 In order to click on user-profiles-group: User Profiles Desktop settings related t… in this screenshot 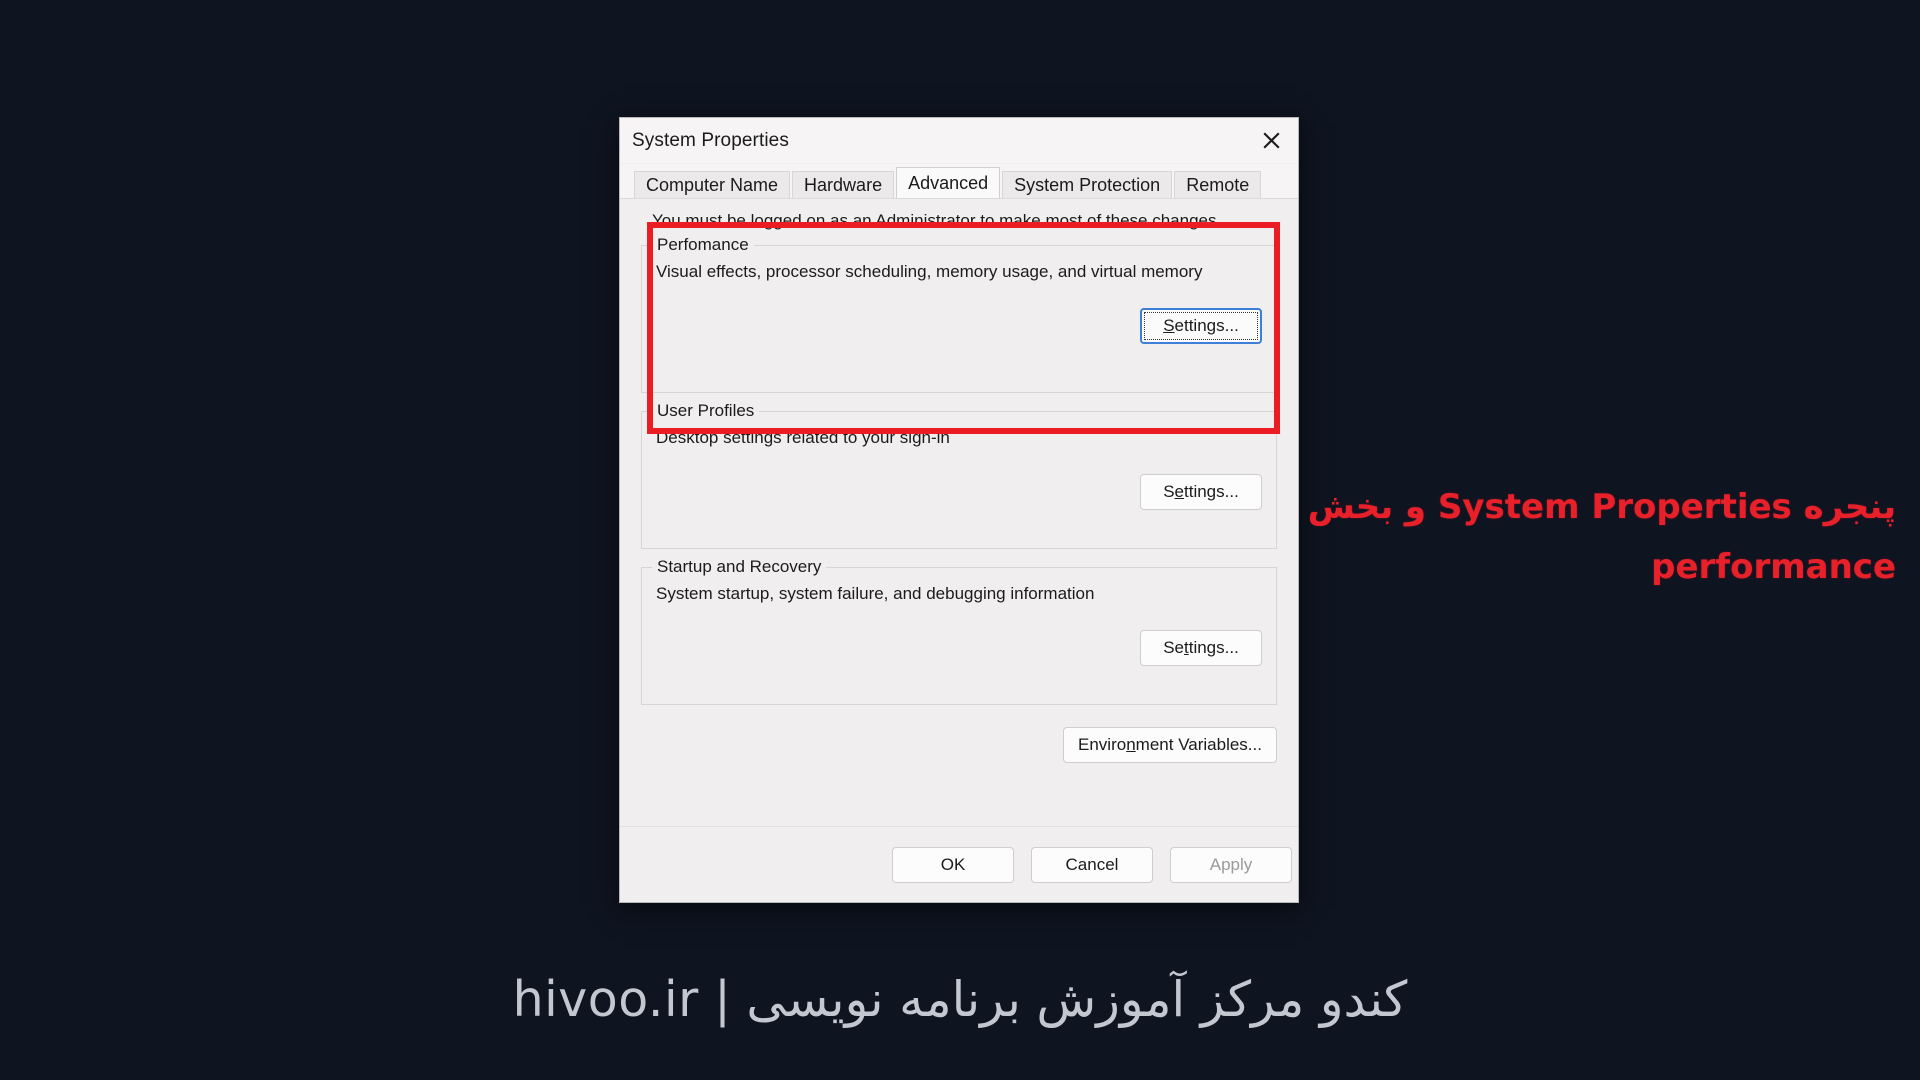, I will do `click(959, 475)`.